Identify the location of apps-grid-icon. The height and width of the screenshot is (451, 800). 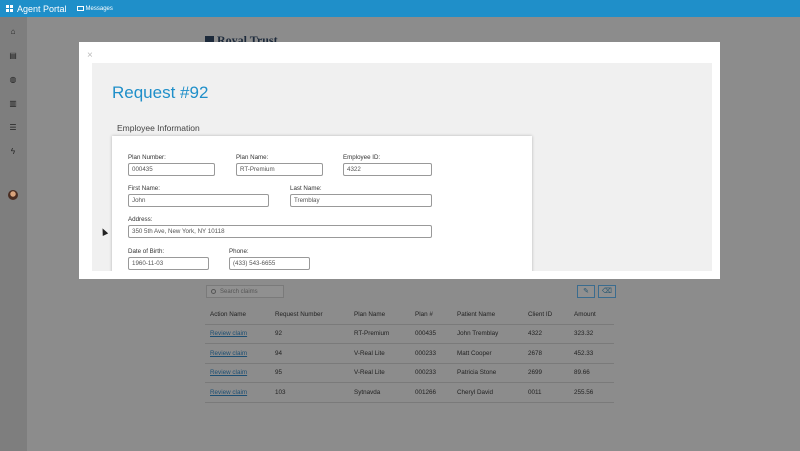
(9, 8).